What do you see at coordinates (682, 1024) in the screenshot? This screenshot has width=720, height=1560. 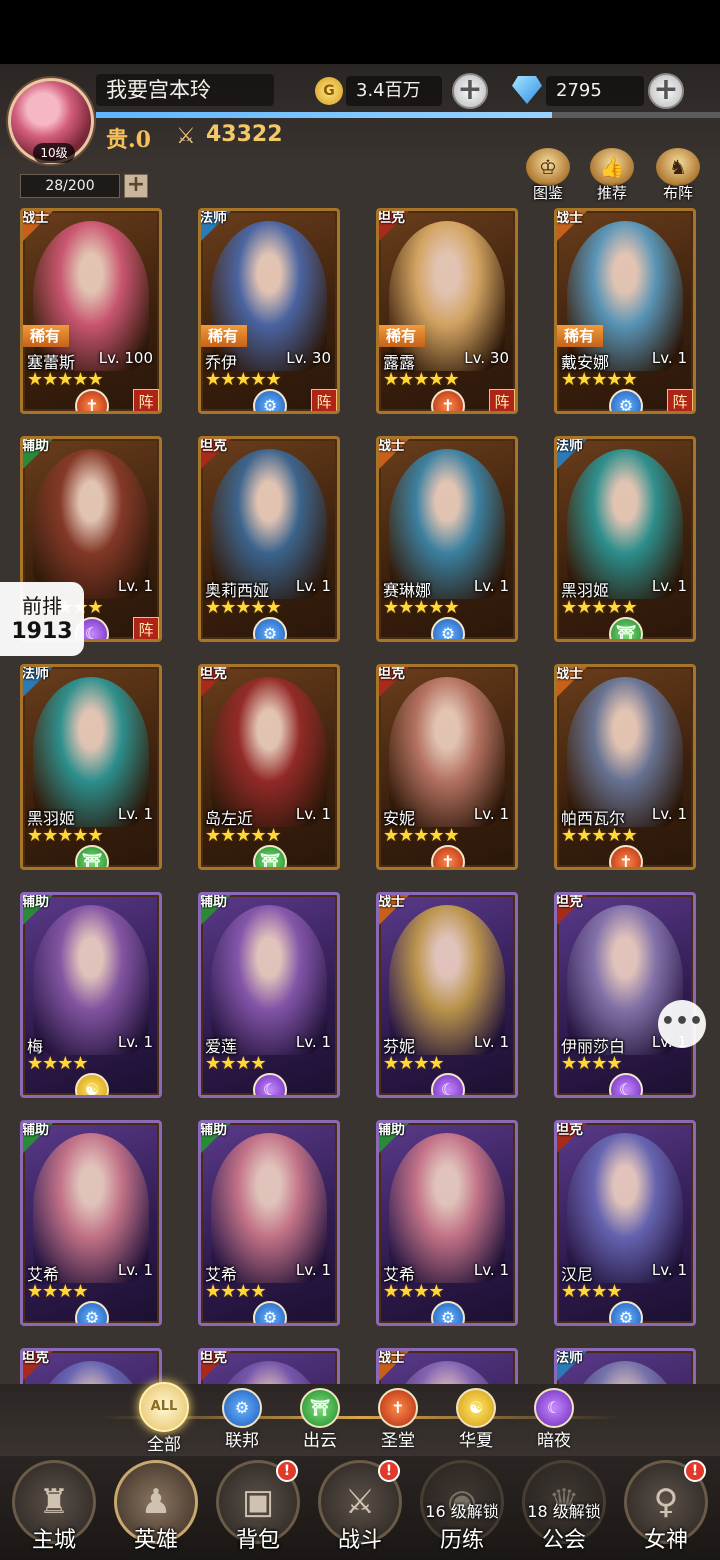 I see `chat-icon: •••` at bounding box center [682, 1024].